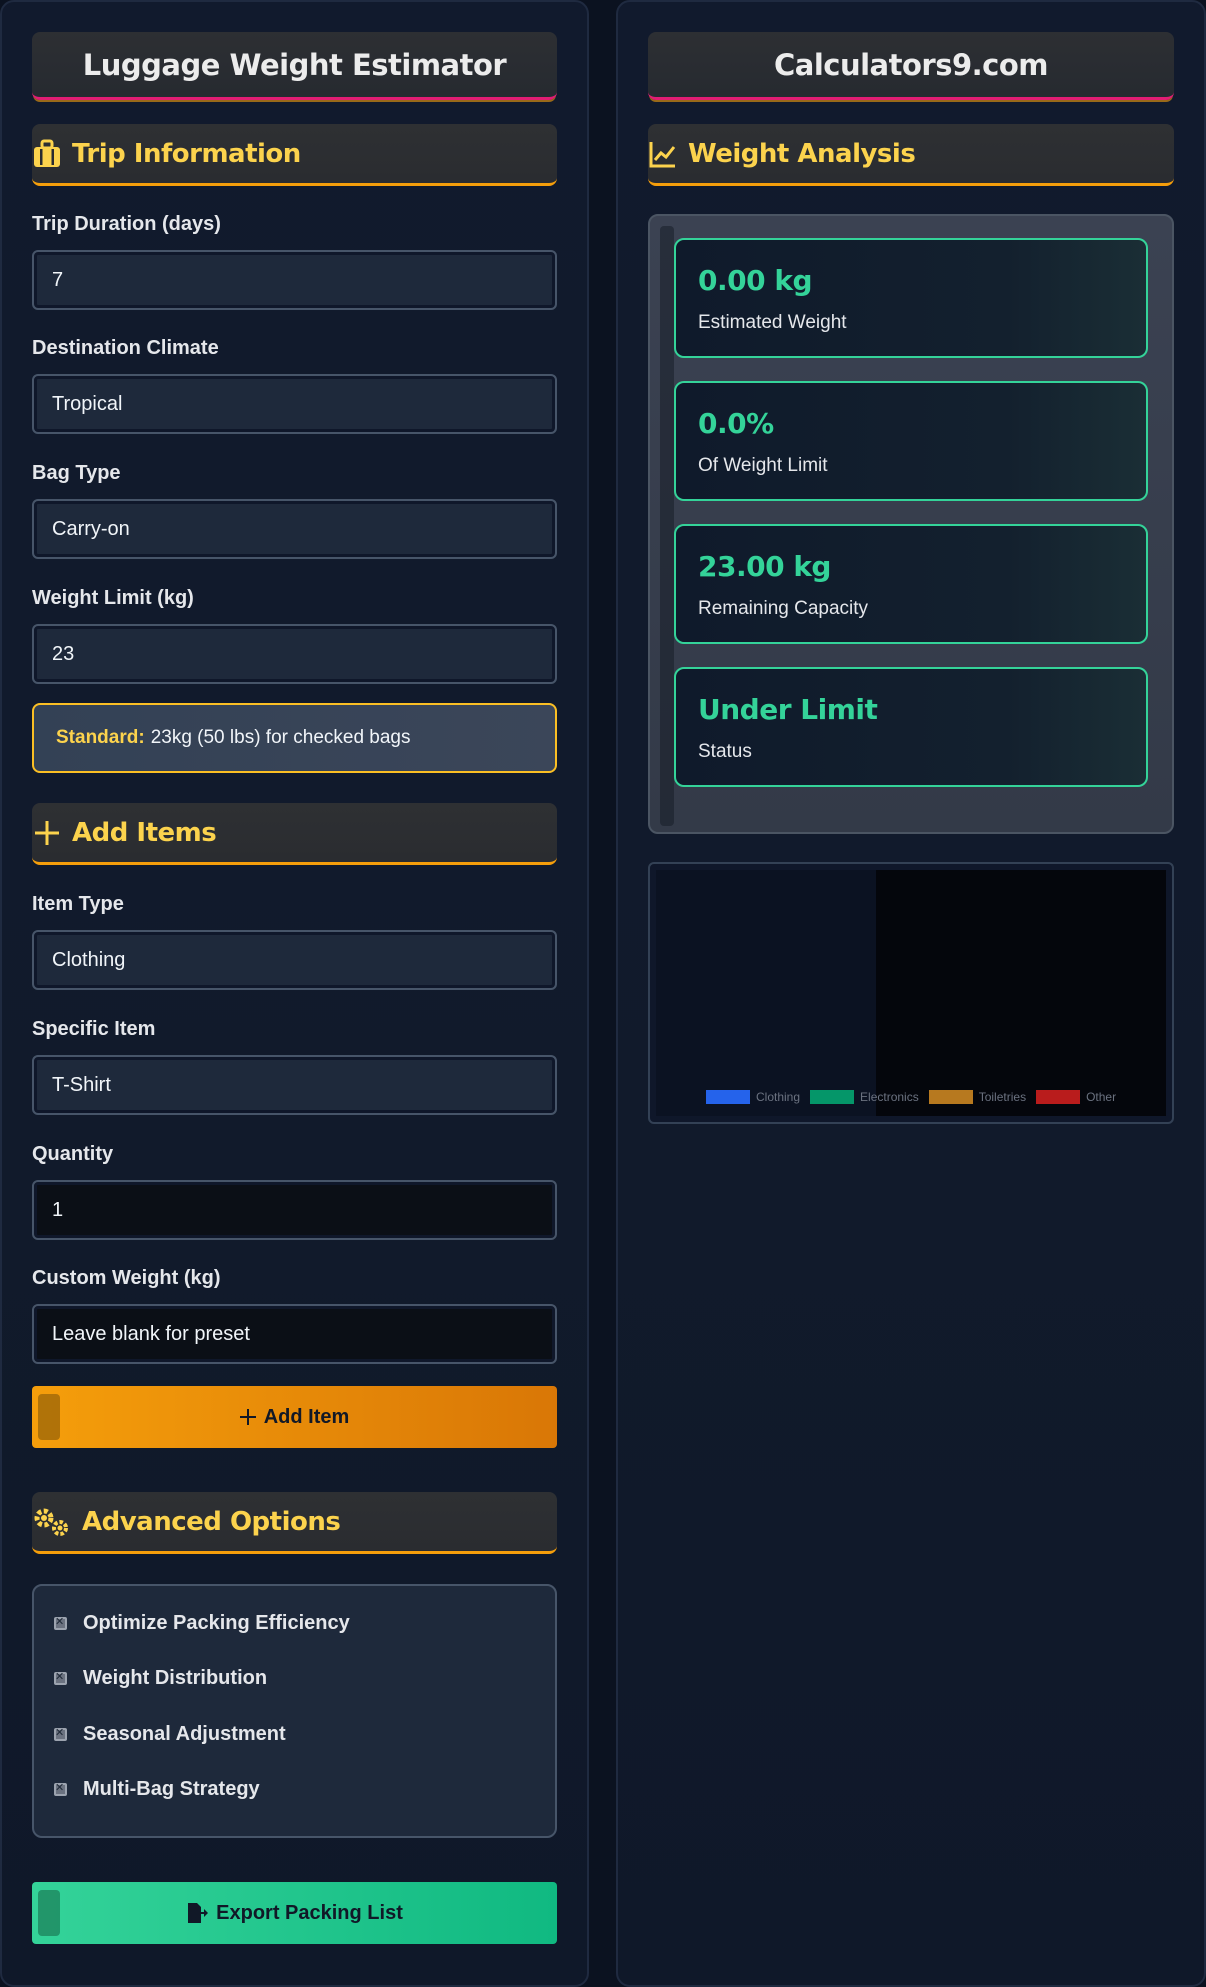  I want to click on trip-duration-label: Trip Duration (days), so click(126, 224).